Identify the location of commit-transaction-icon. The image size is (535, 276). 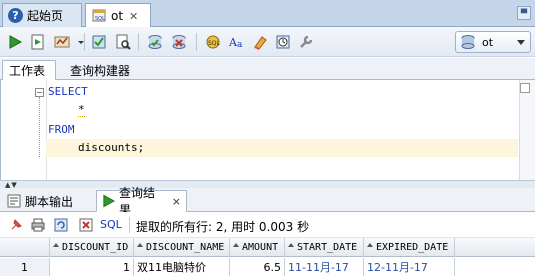
(155, 42).